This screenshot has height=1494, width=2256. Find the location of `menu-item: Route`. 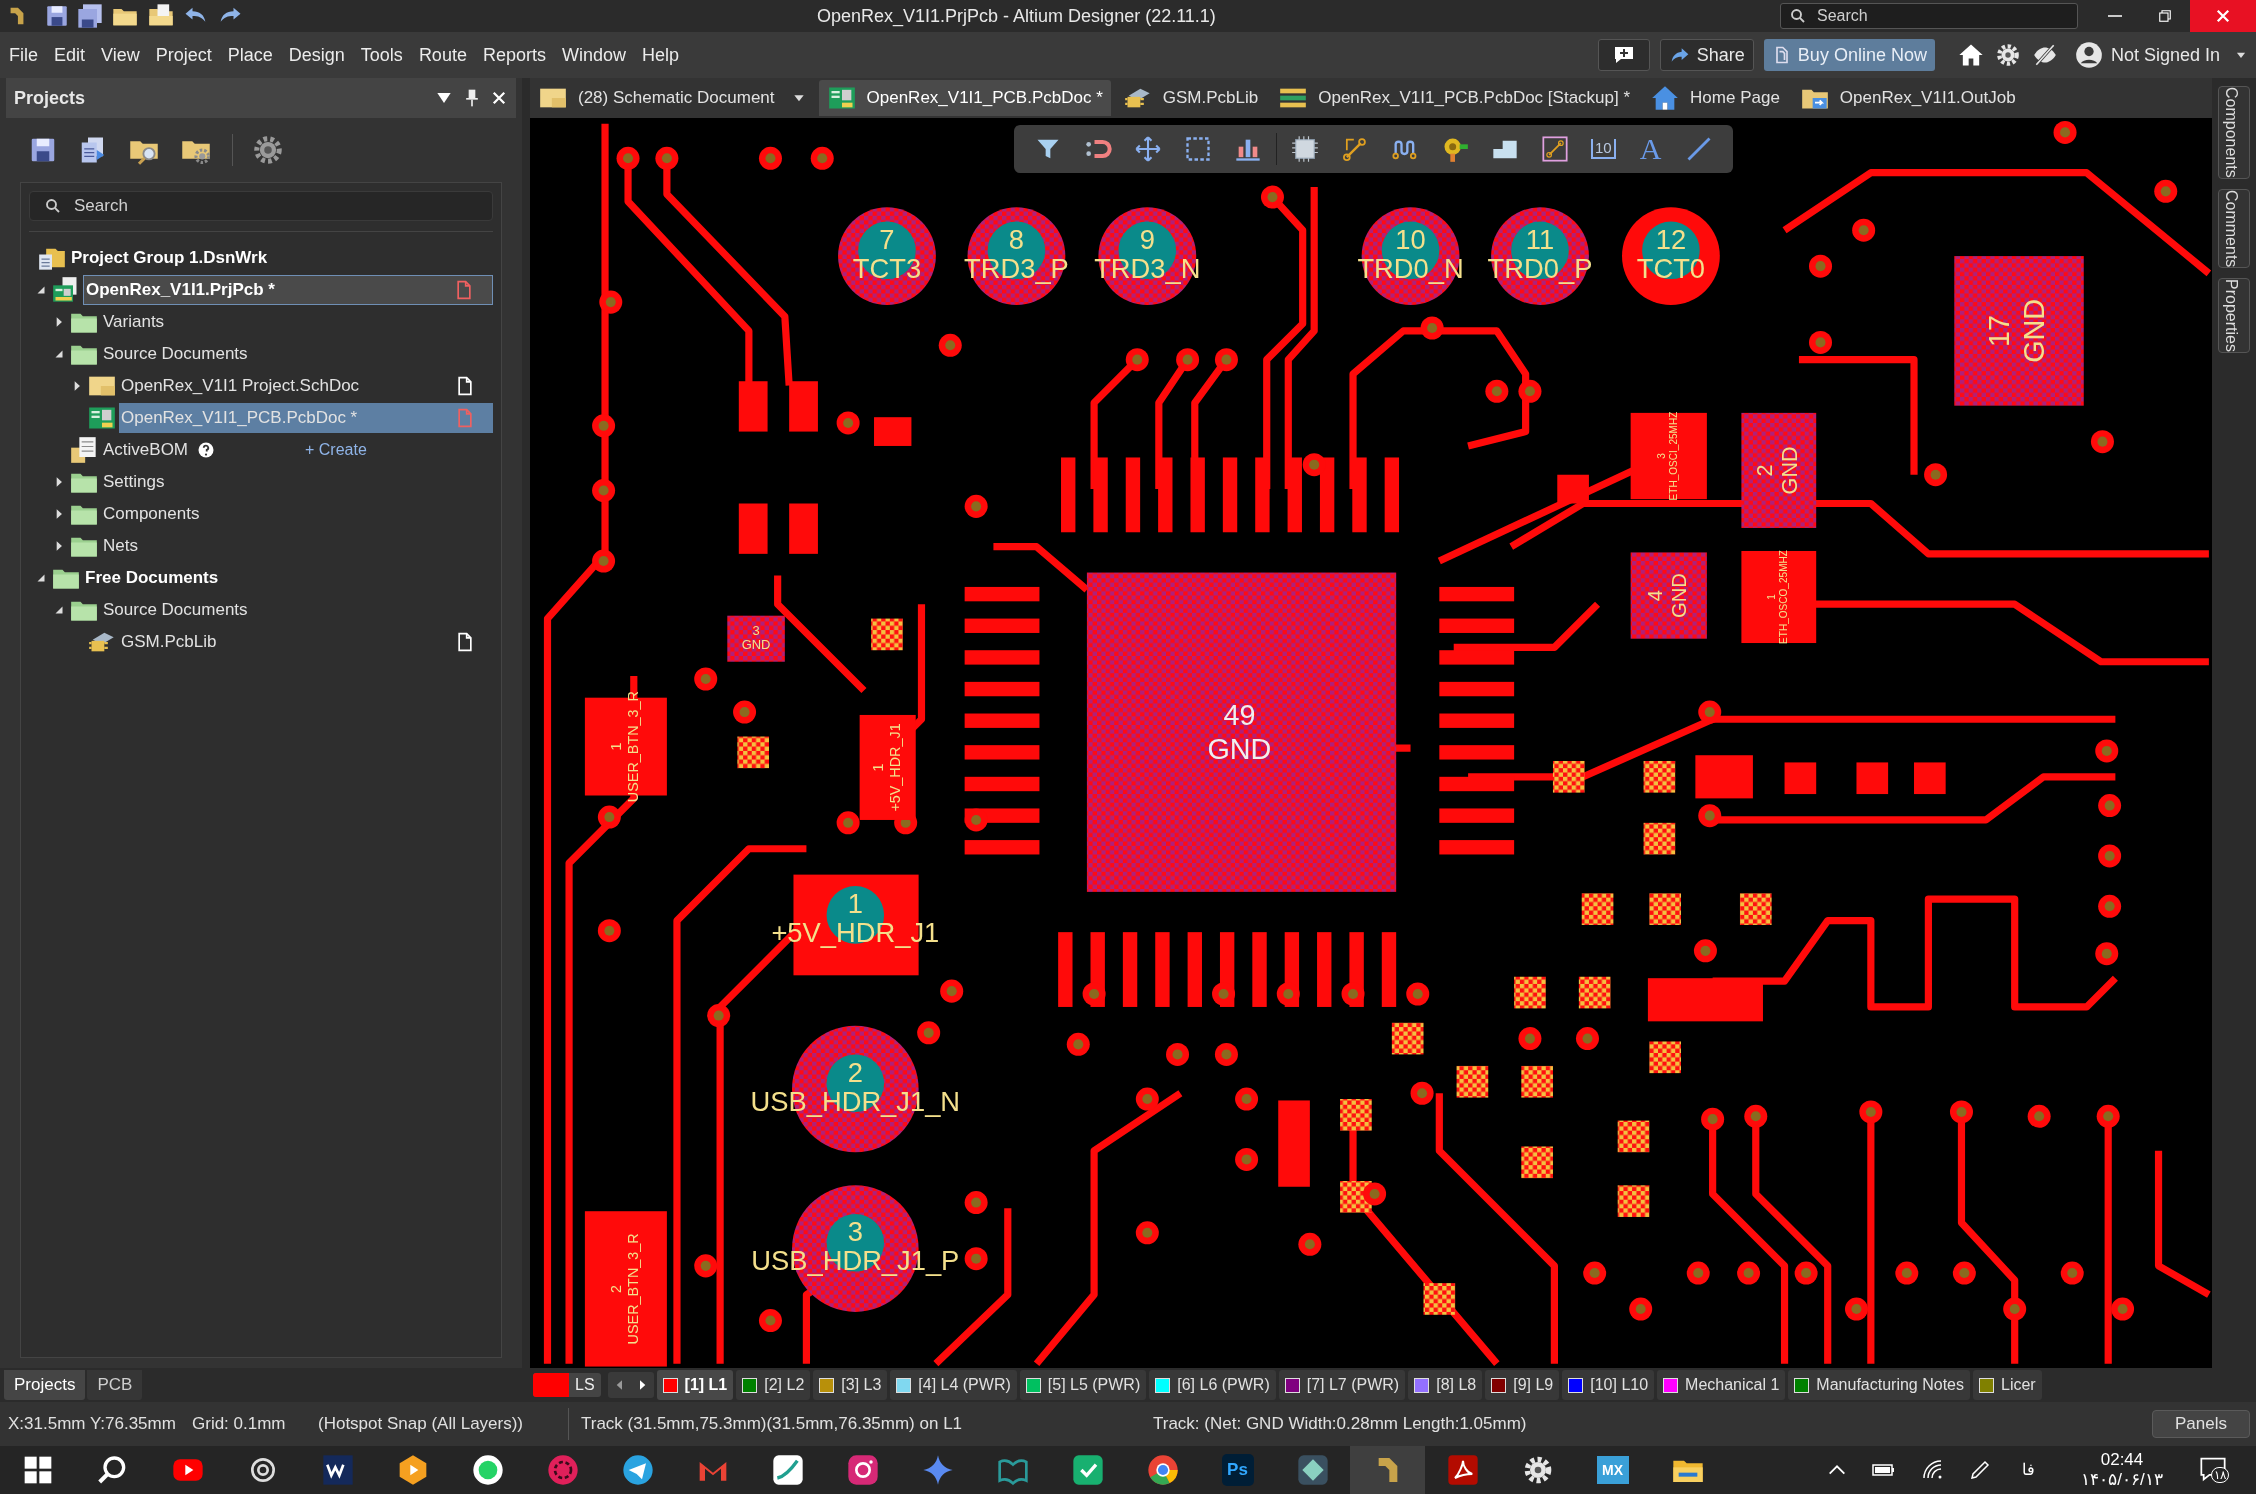

menu-item: Route is located at coordinates (442, 55).